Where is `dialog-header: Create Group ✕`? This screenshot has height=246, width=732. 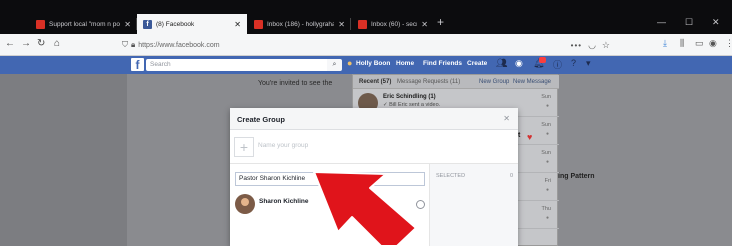 dialog-header: Create Group ✕ is located at coordinates (374, 119).